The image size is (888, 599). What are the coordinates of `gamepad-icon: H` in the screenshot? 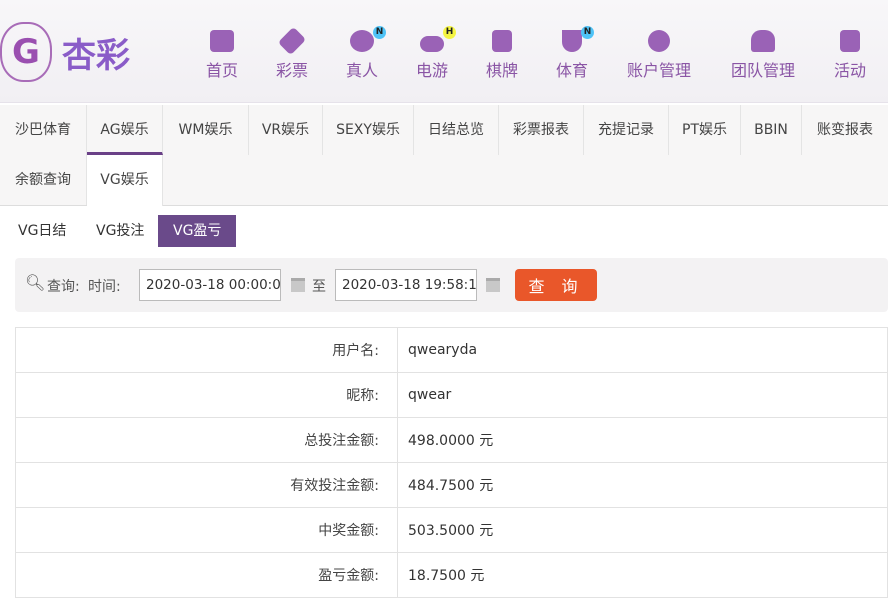 It's located at (438, 39).